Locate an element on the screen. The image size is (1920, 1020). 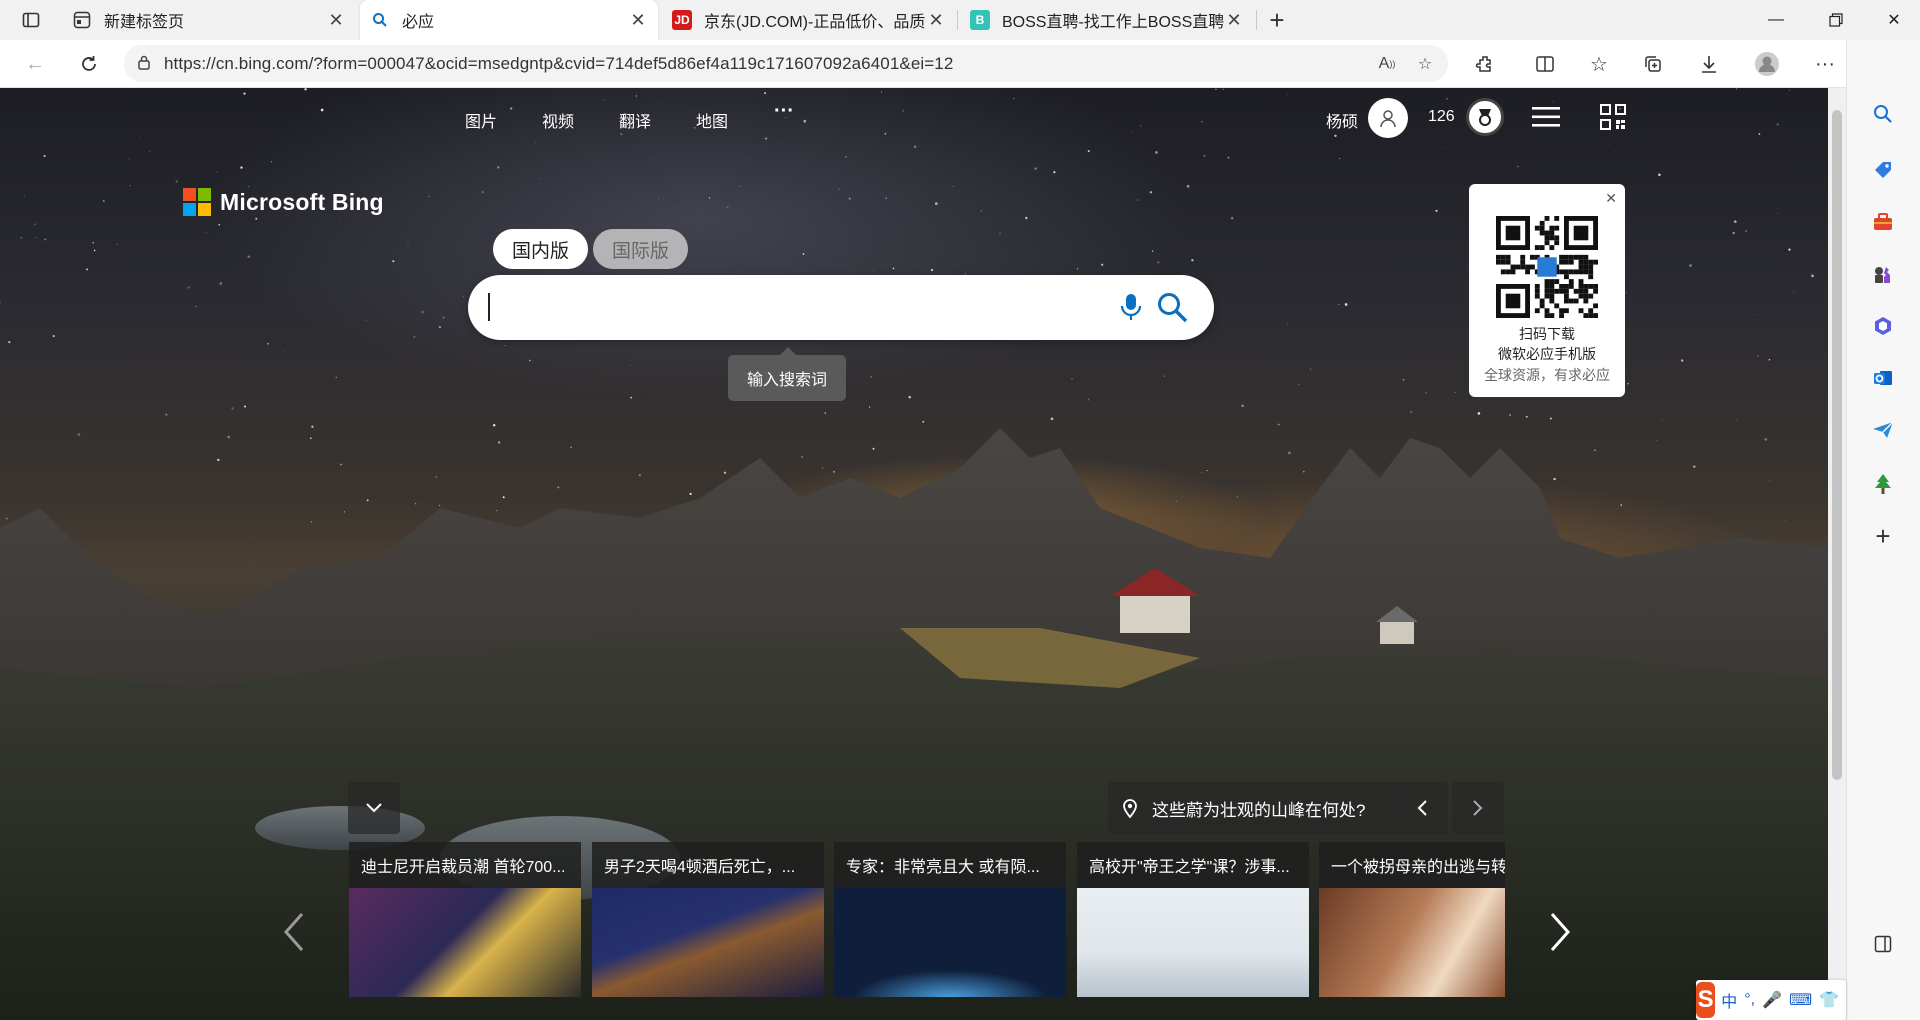
news-card: 一个被拐母亲的出逃与转 is located at coordinates (1412, 919).